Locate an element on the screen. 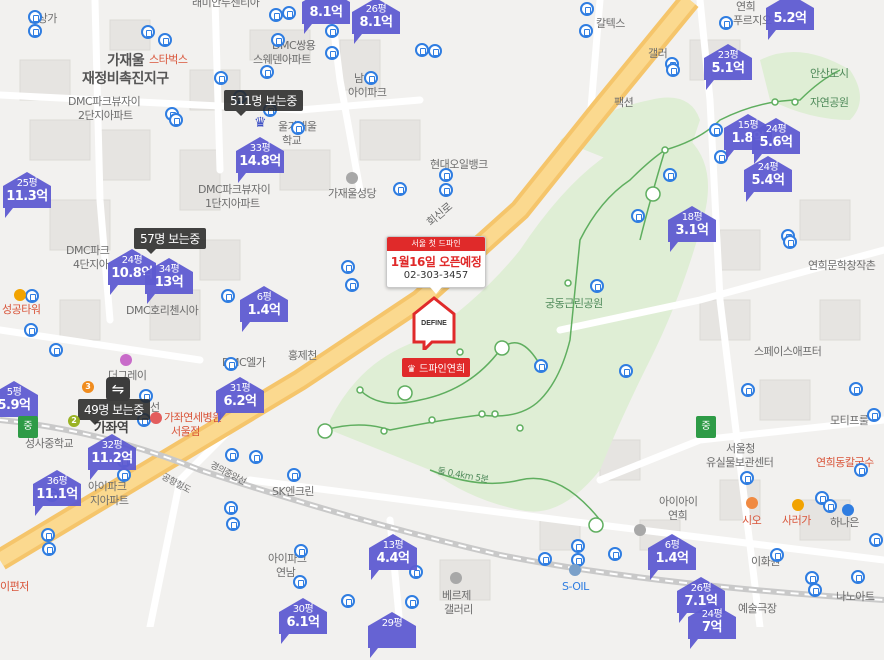 Image resolution: width=884 pixels, height=660 pixels. subway-station-icon: ⇋ is located at coordinates (118, 389).